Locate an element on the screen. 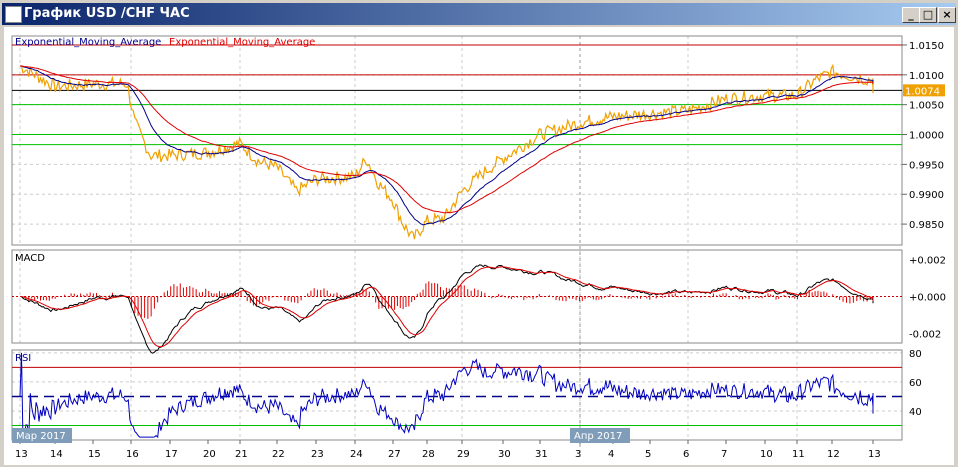 The width and height of the screenshot is (958, 467). day-label: 24 is located at coordinates (356, 454).